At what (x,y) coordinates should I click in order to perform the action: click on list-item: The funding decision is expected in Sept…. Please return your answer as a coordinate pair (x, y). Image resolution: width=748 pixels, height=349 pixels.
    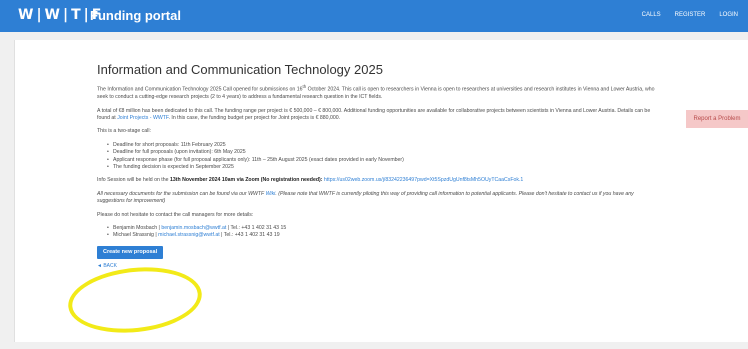
    Looking at the image, I should click on (382, 168).